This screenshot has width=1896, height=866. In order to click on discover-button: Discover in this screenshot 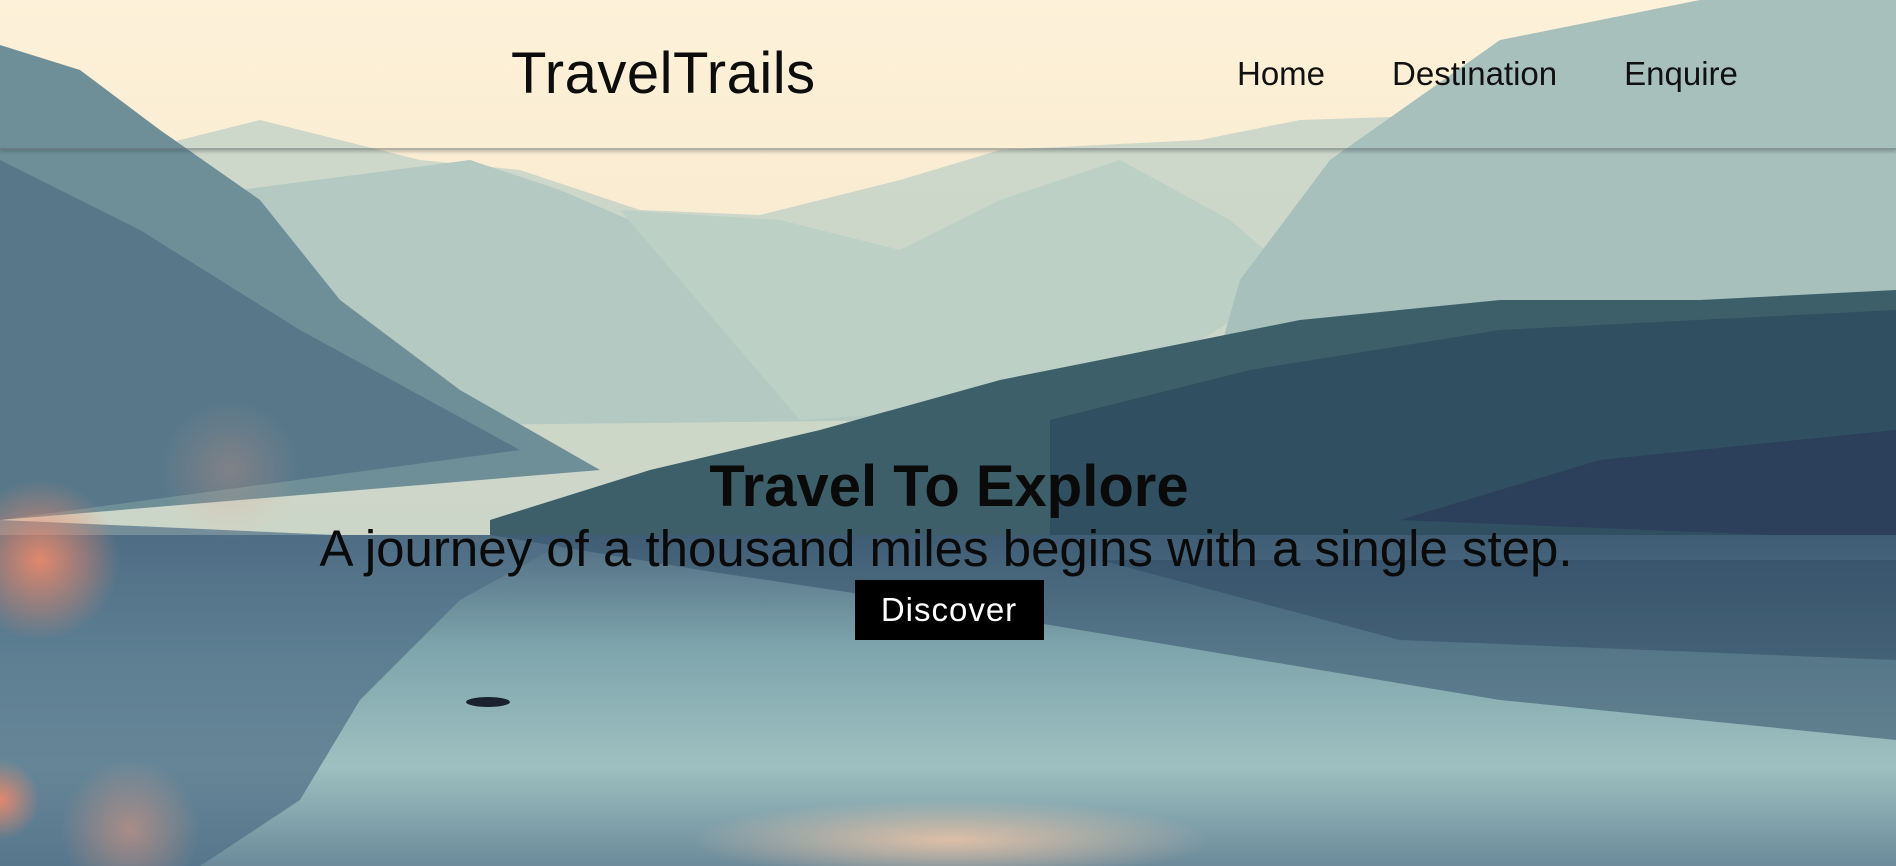, I will do `click(949, 610)`.